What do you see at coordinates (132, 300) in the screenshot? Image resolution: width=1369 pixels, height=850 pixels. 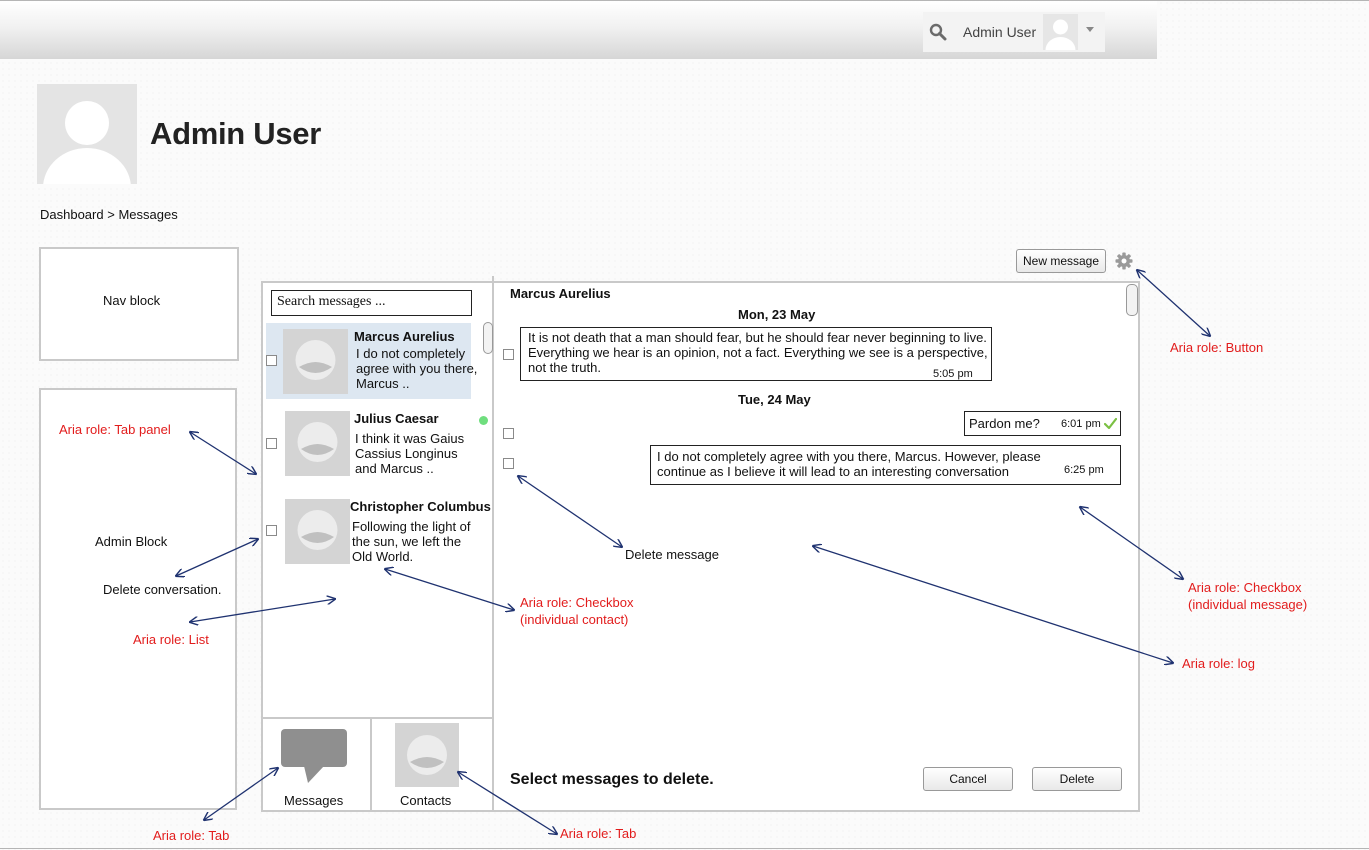 I see `nav-block-label: Nav block` at bounding box center [132, 300].